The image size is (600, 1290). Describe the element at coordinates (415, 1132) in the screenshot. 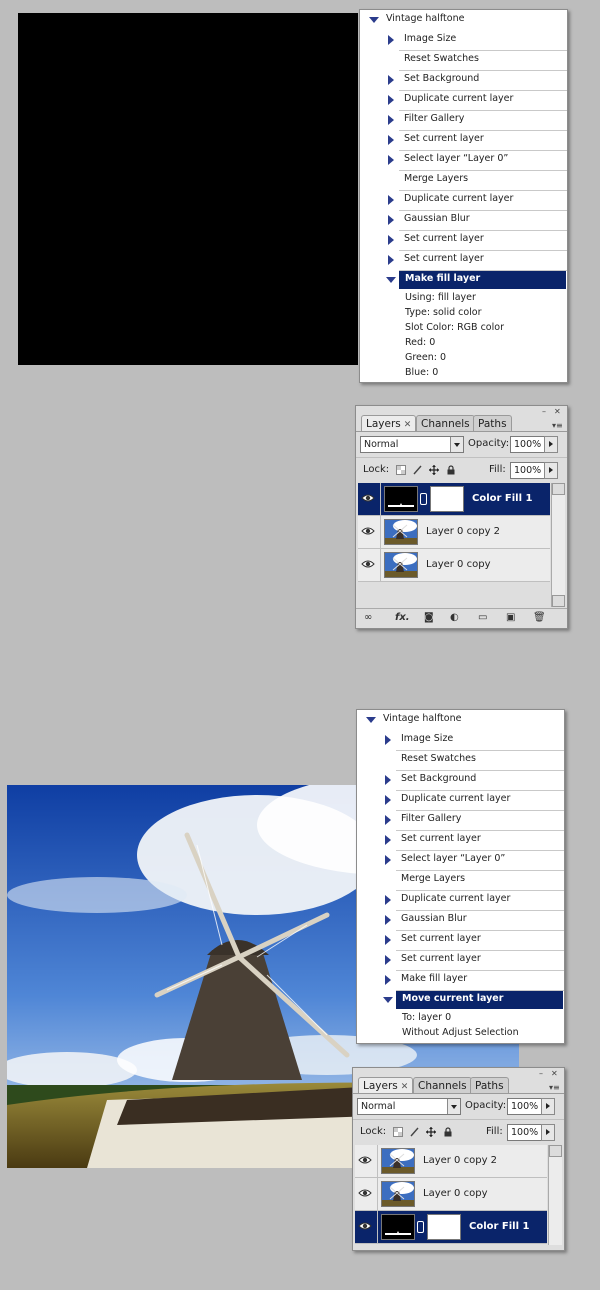

I see `brush-icon` at that location.